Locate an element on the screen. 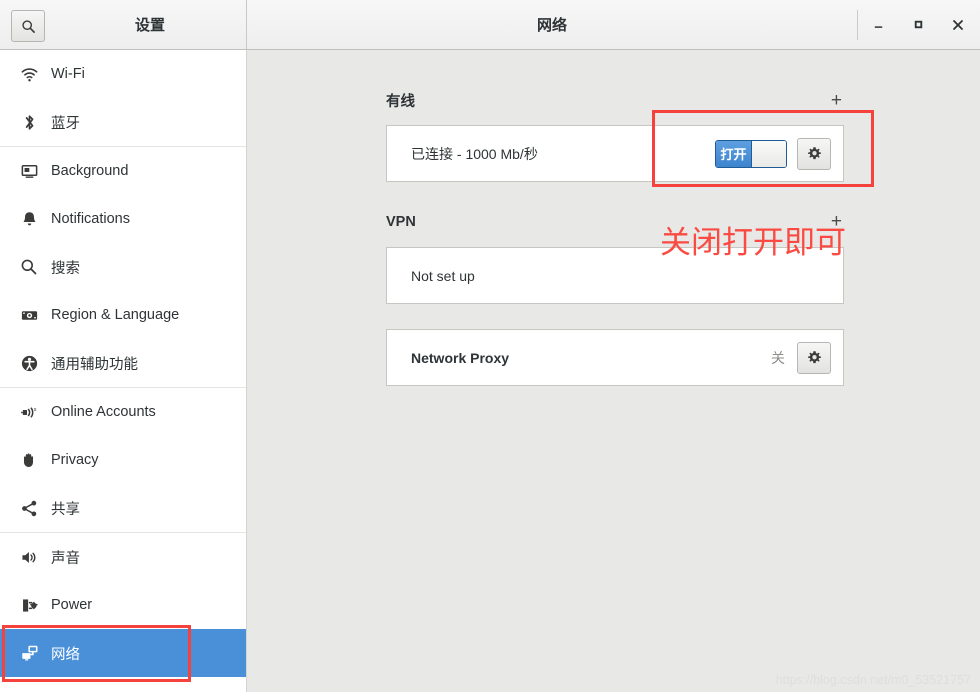  network-icon is located at coordinates (29, 653).